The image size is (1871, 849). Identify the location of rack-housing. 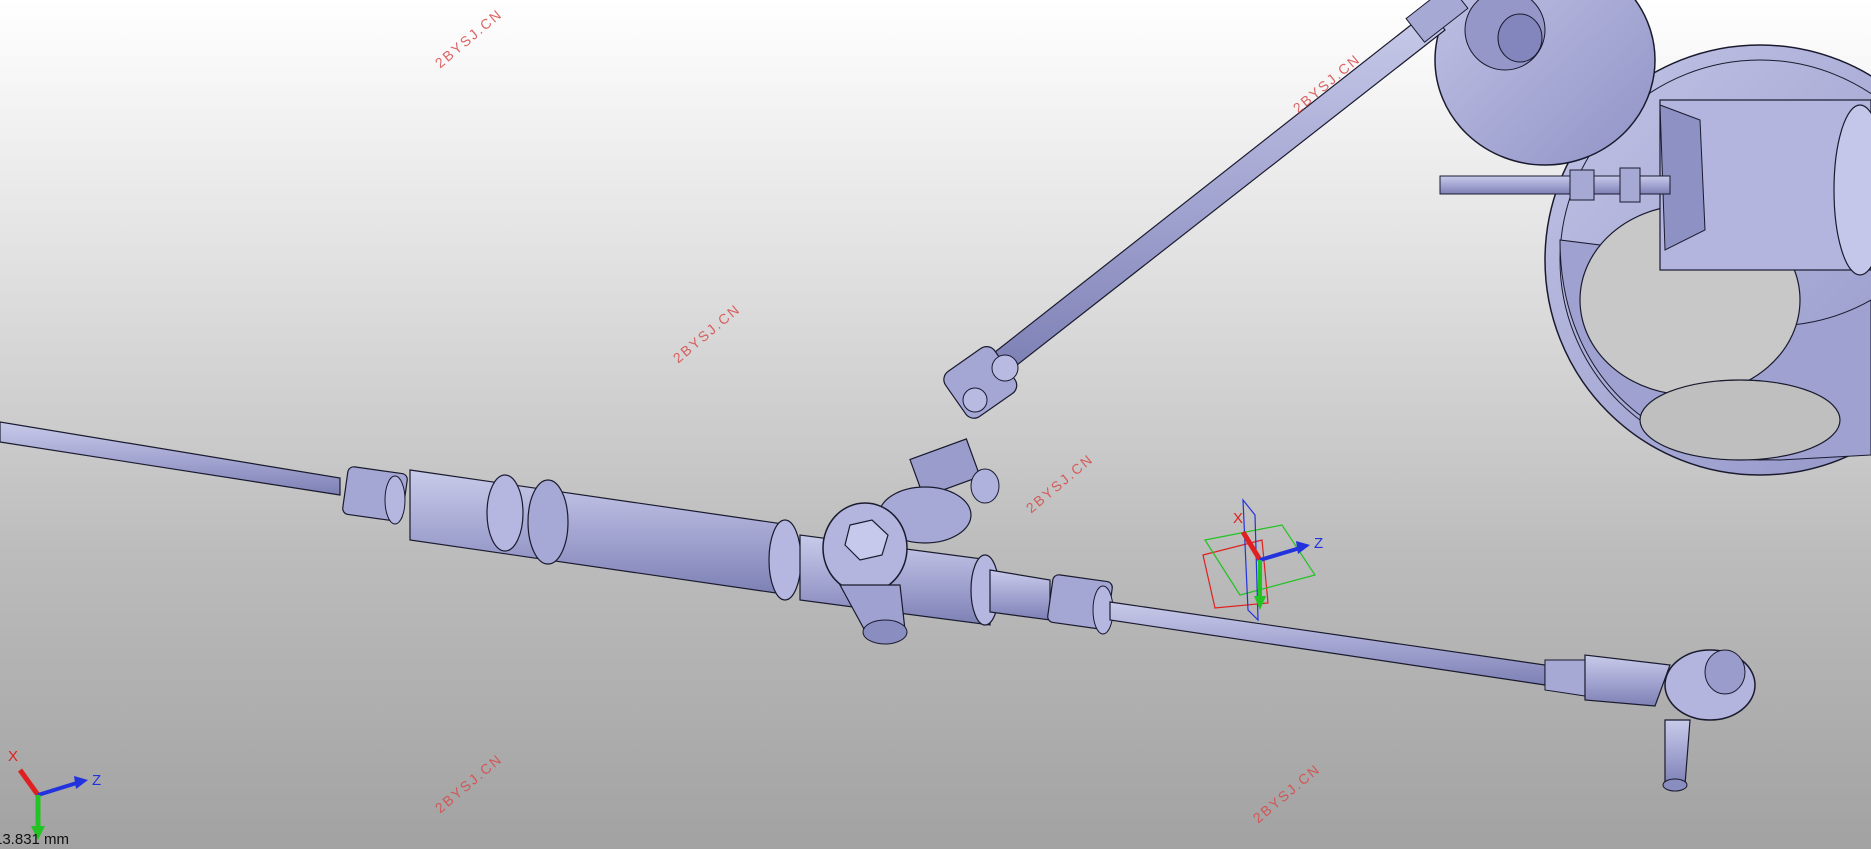
(761, 557).